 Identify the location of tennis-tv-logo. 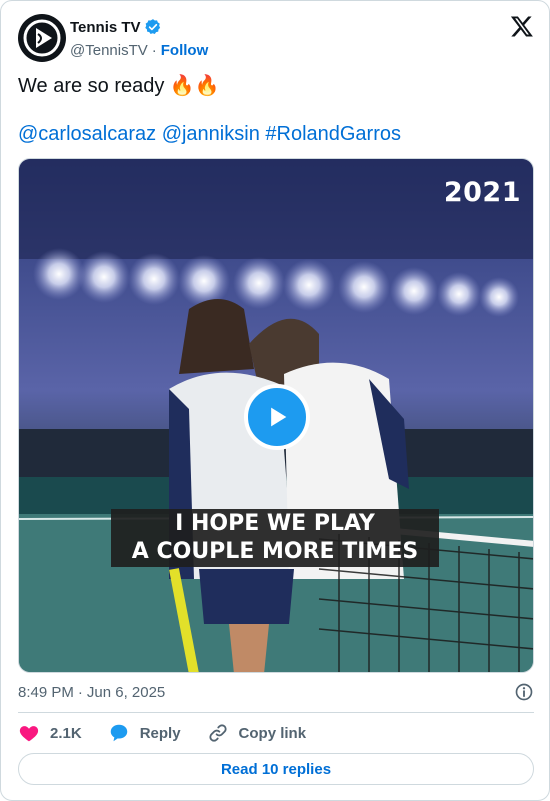
(42, 38).